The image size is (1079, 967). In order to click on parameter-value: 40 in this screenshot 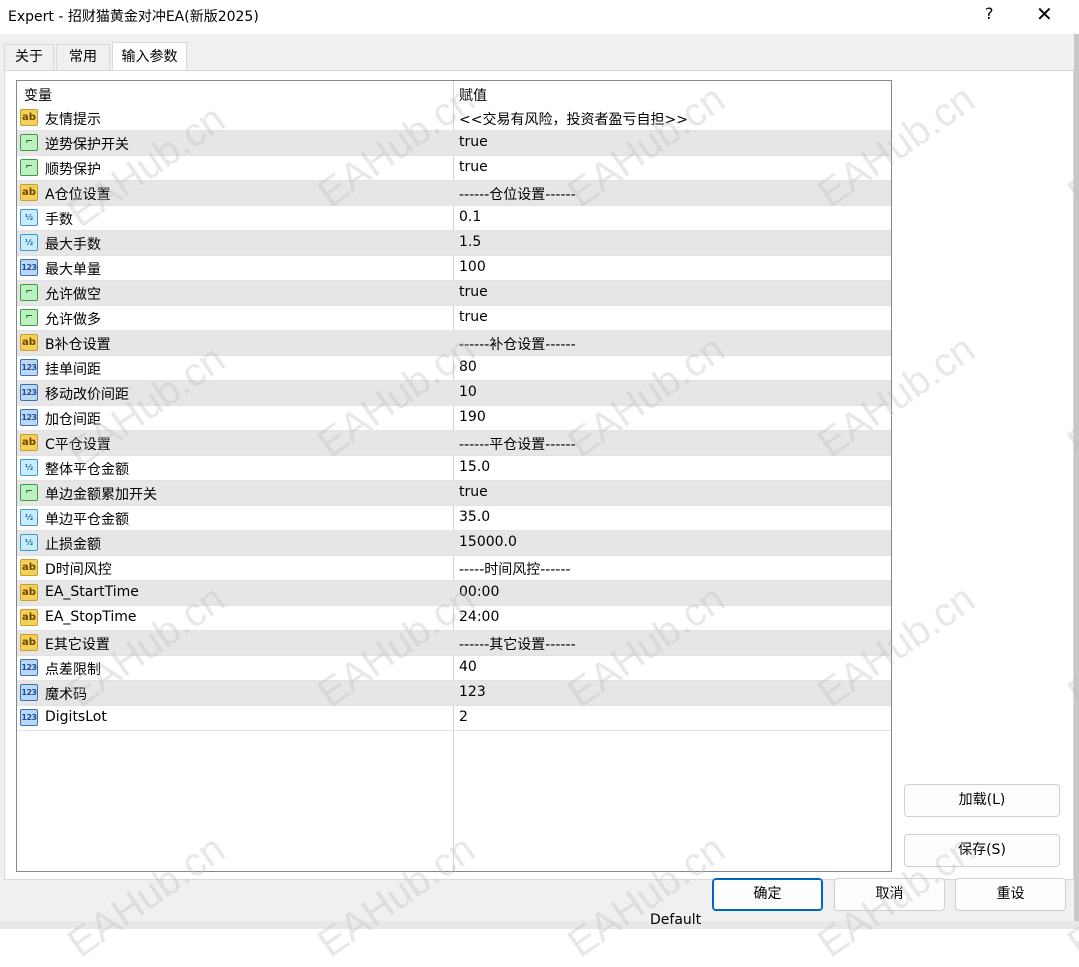, I will do `click(468, 667)`.